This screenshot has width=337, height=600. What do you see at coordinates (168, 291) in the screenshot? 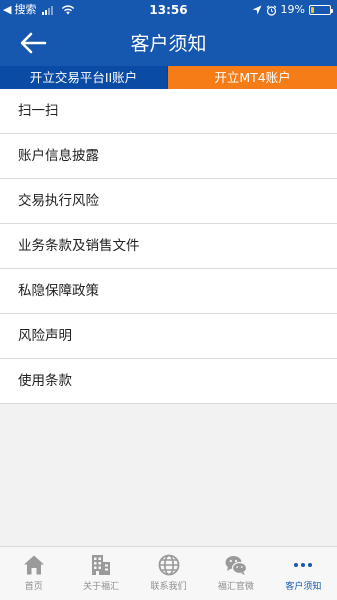
I see `menu-item-privacy-policy: 私隐保障政策` at bounding box center [168, 291].